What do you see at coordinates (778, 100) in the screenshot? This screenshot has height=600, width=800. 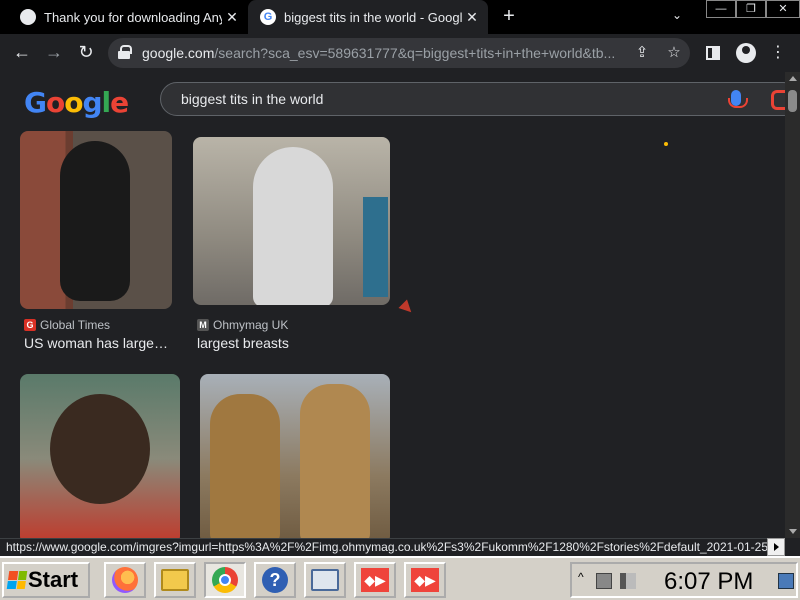 I see `google-lens-icon` at bounding box center [778, 100].